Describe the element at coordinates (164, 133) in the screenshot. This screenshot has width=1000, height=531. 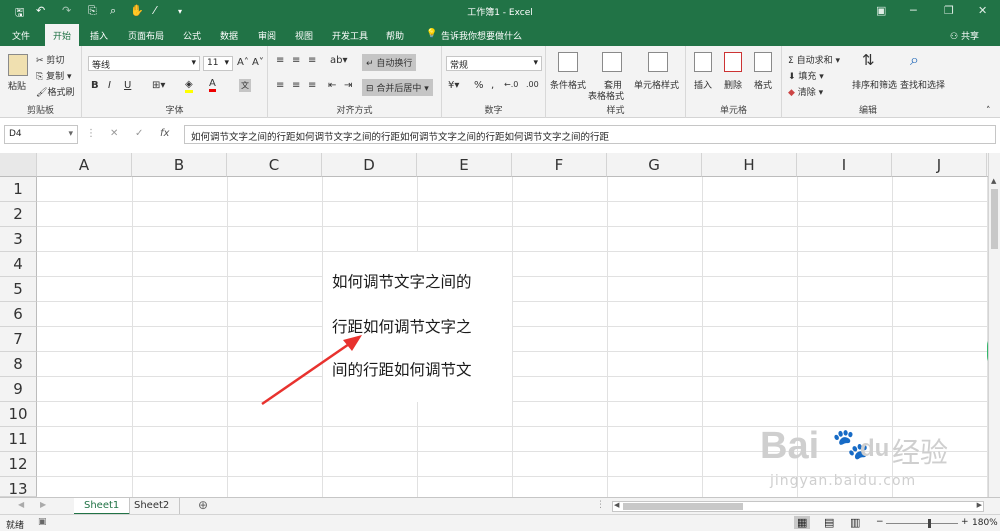
I see `insert-function-icon: fx` at that location.